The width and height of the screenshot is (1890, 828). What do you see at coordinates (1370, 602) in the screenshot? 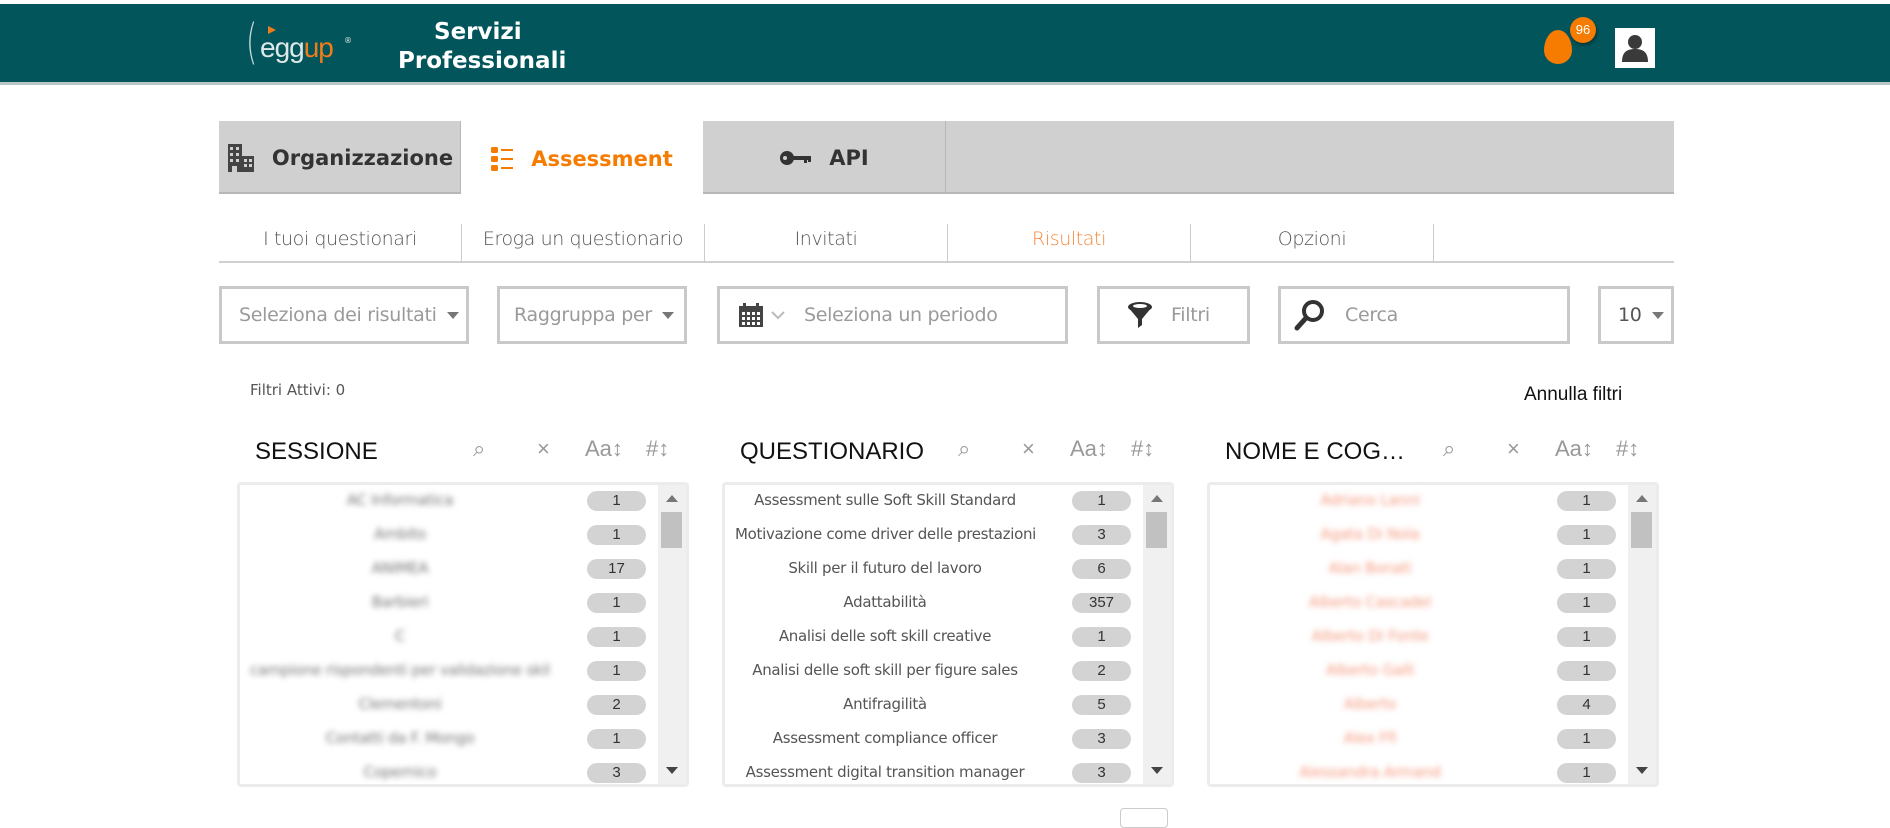
I see `list-item-label: Alberto Cascadel` at bounding box center [1370, 602].